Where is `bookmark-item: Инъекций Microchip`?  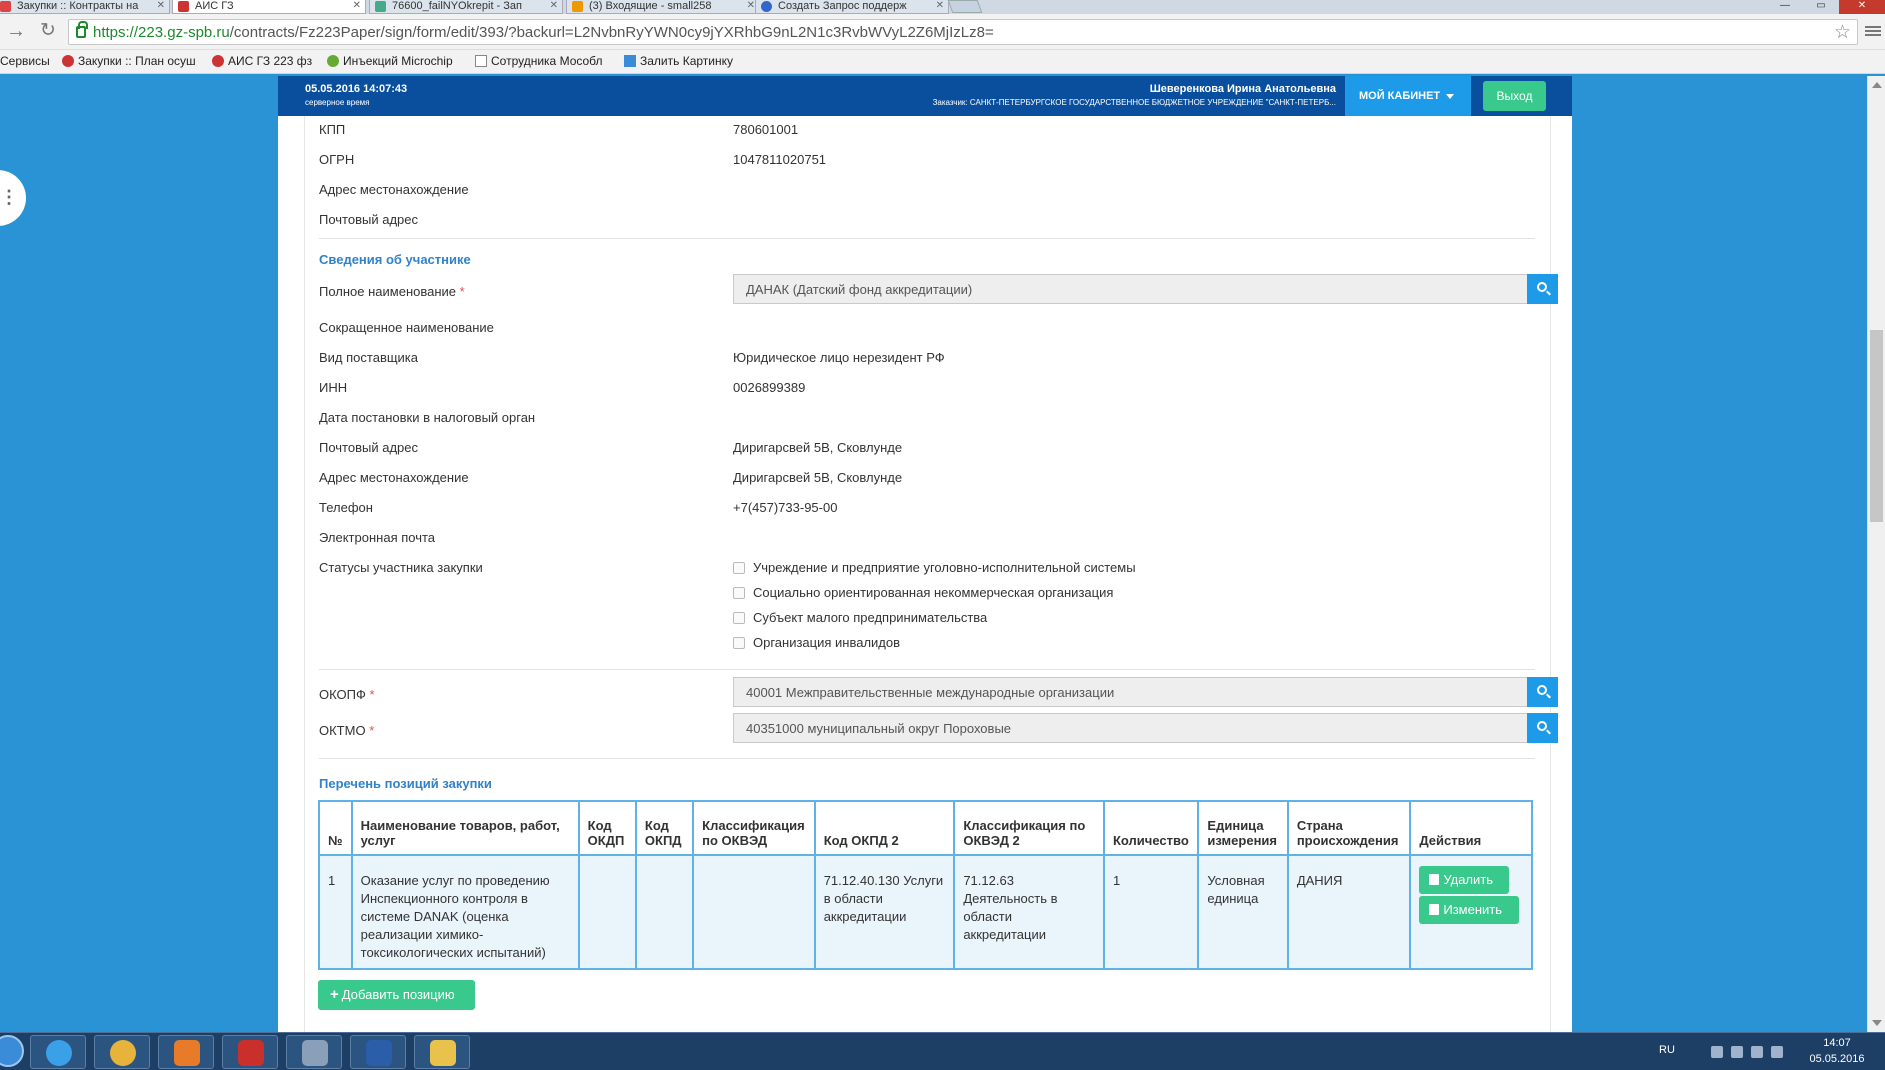
bookmark-item: Инъекций Microchip is located at coordinates (390, 61).